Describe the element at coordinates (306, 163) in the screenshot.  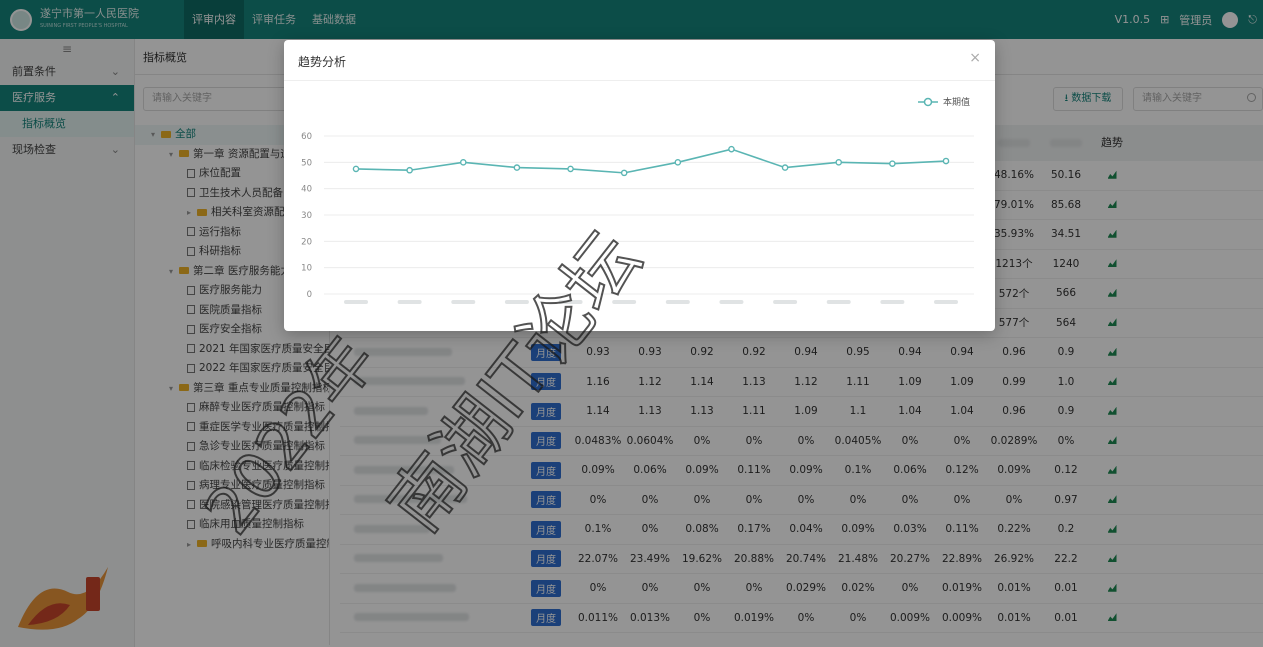
I see `y-tick-label: 50` at that location.